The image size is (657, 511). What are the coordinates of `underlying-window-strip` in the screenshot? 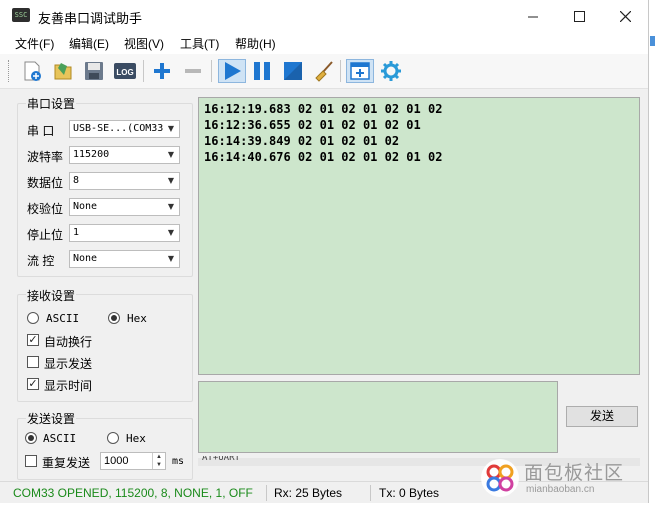 It's located at (328, 507).